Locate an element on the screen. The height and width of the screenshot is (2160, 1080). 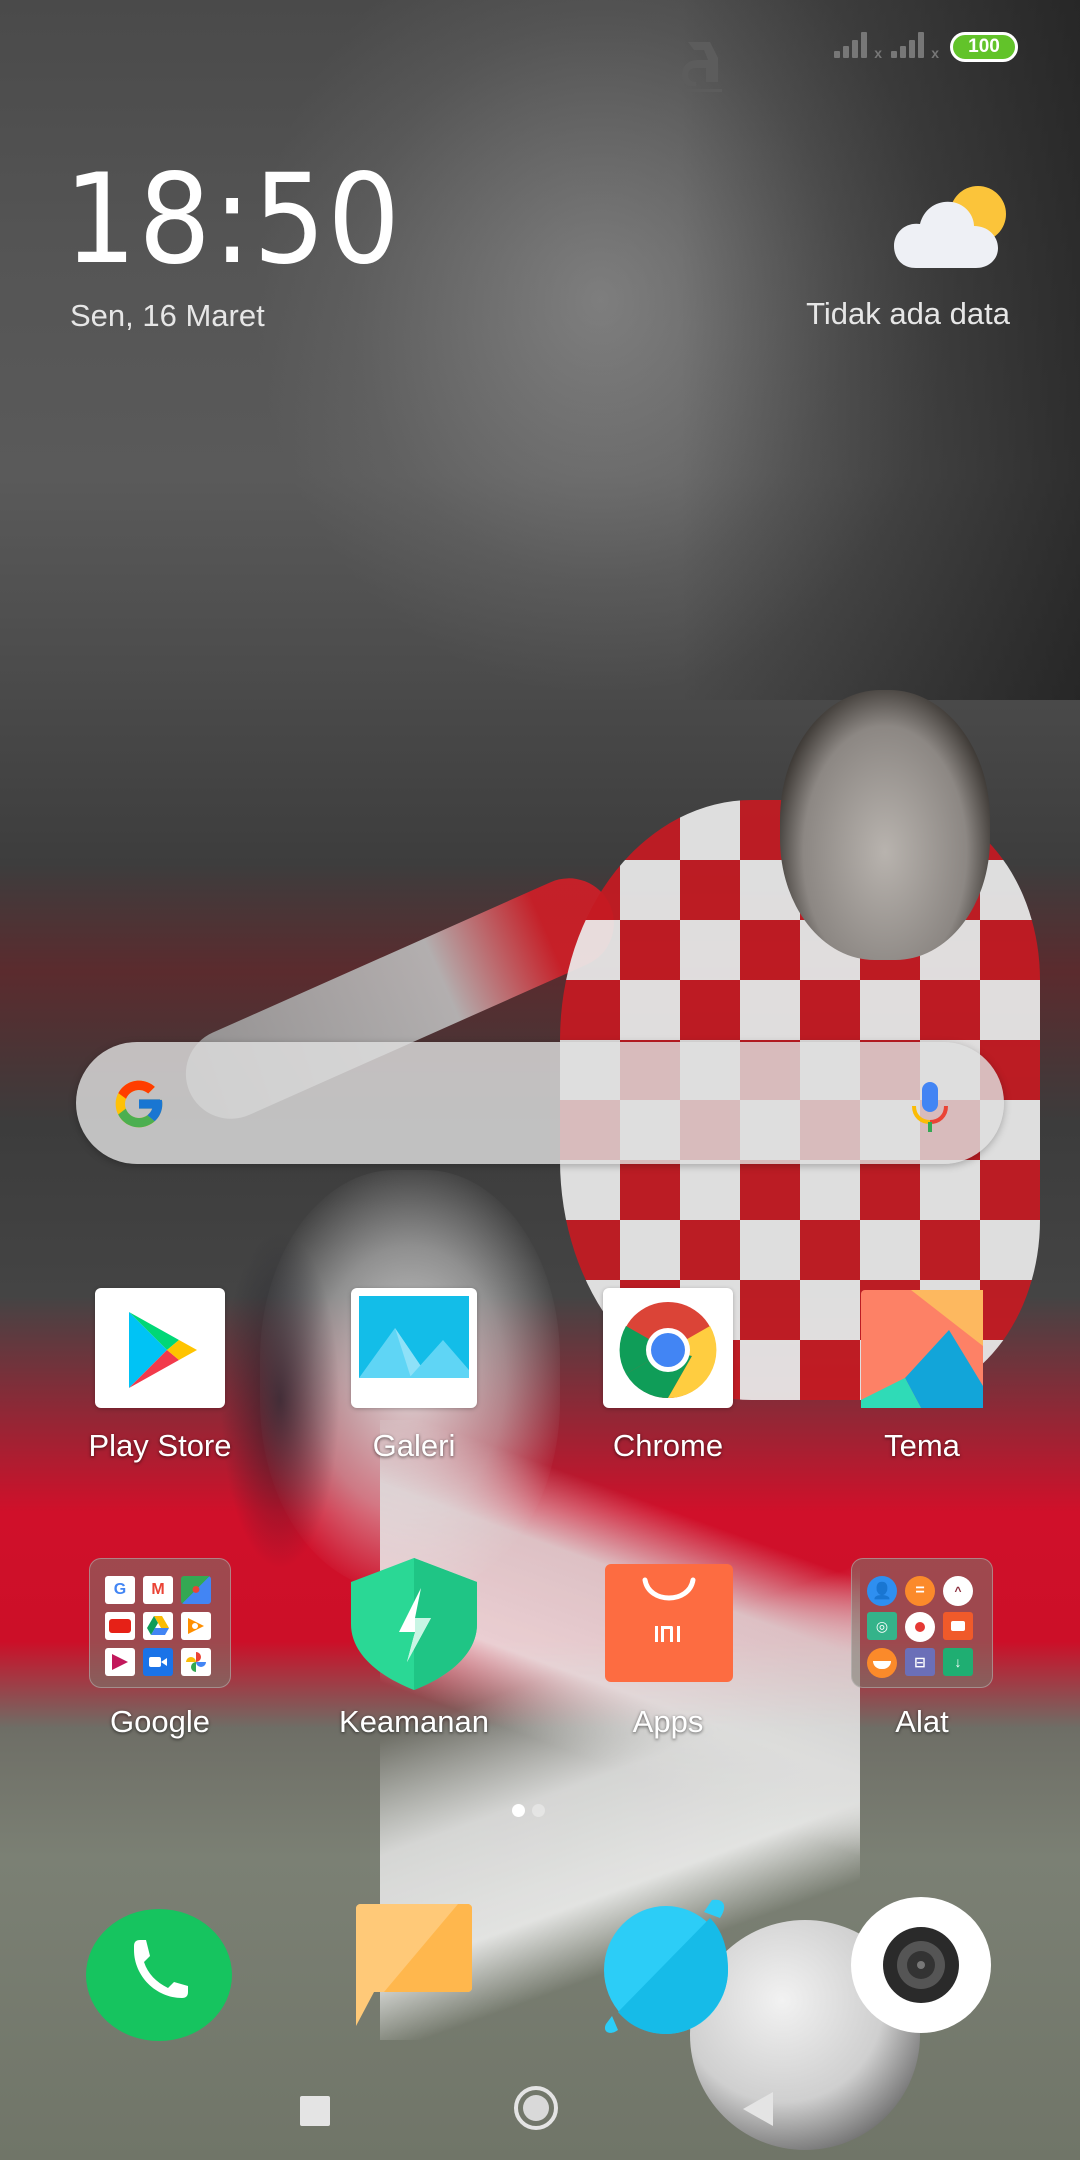
back-icon is located at coordinates (758, 2109).